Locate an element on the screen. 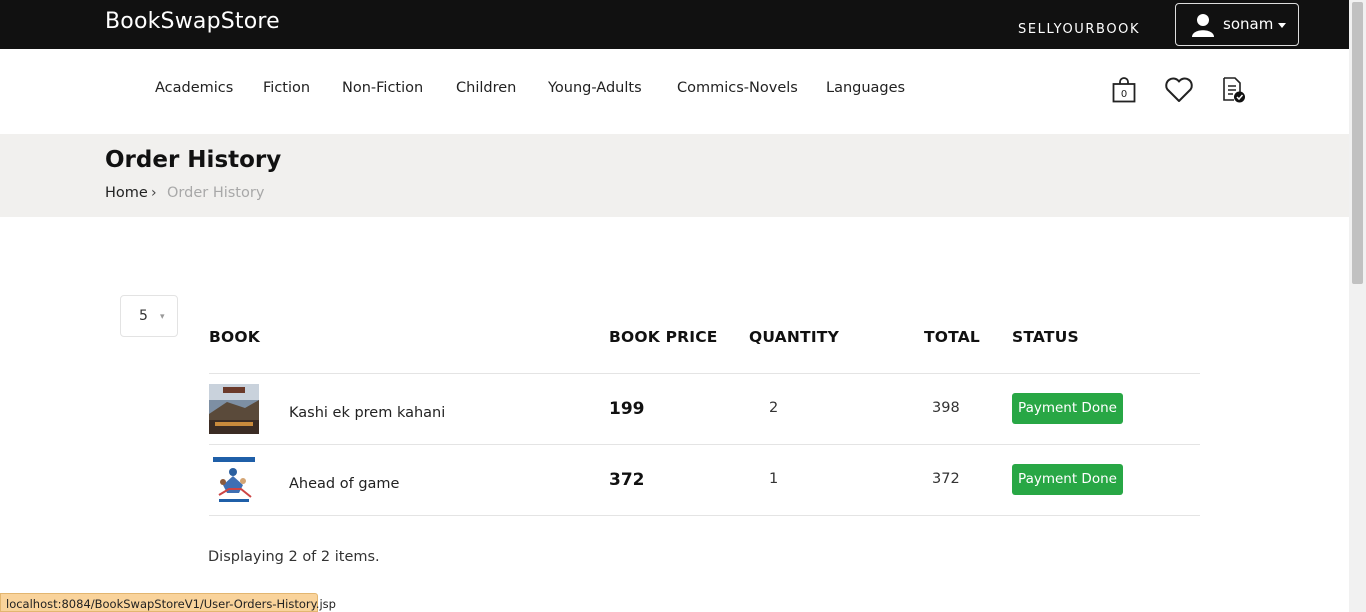 This screenshot has height=612, width=1366. chevron-down-icon is located at coordinates (1282, 25).